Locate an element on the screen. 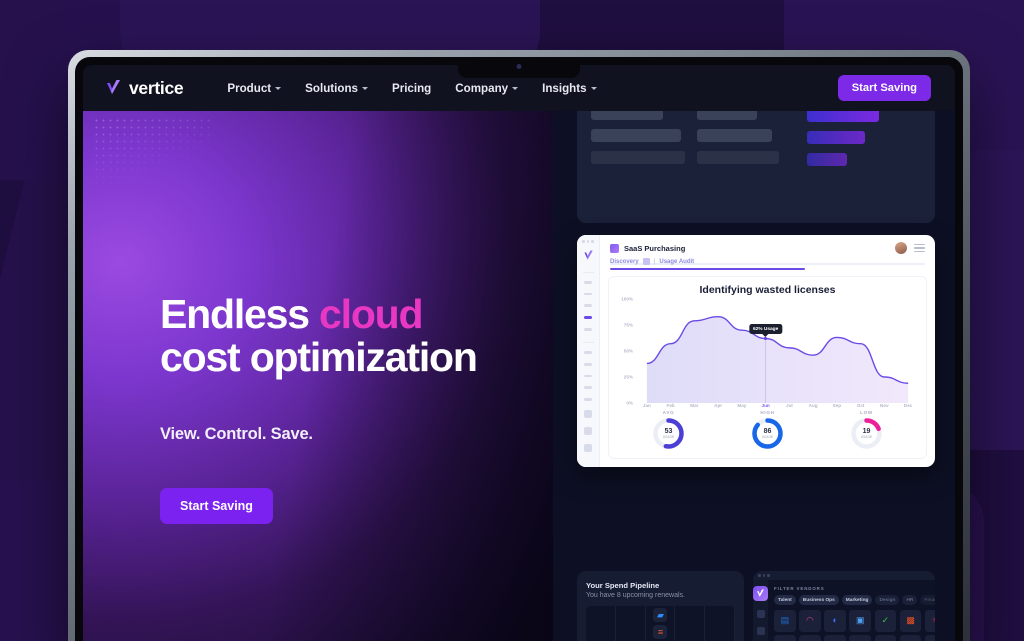 The image size is (1024, 641). microsoft-icon: ▩ is located at coordinates (910, 621).